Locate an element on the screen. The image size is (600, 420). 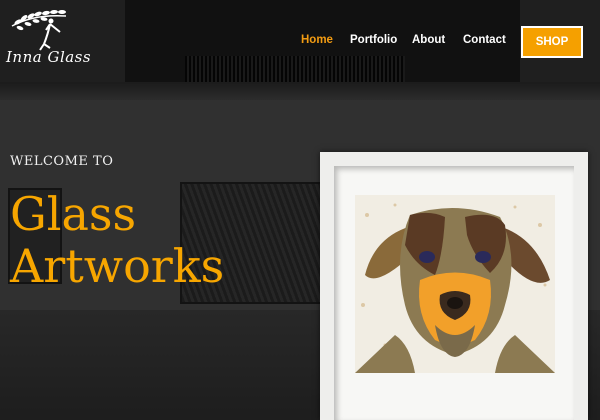
dancer-with-branch-icon is located at coordinates (39, 30).